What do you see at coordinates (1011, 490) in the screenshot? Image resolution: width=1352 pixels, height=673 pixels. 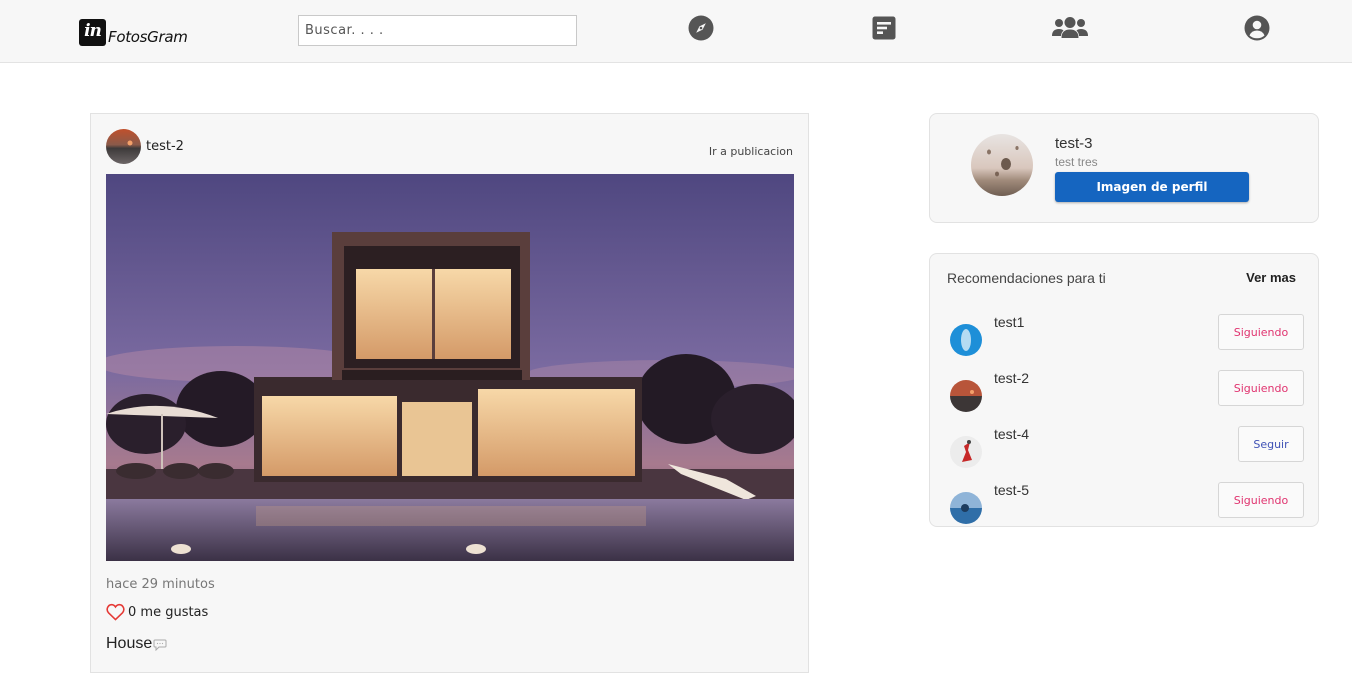 I see `rec-username: test-5` at bounding box center [1011, 490].